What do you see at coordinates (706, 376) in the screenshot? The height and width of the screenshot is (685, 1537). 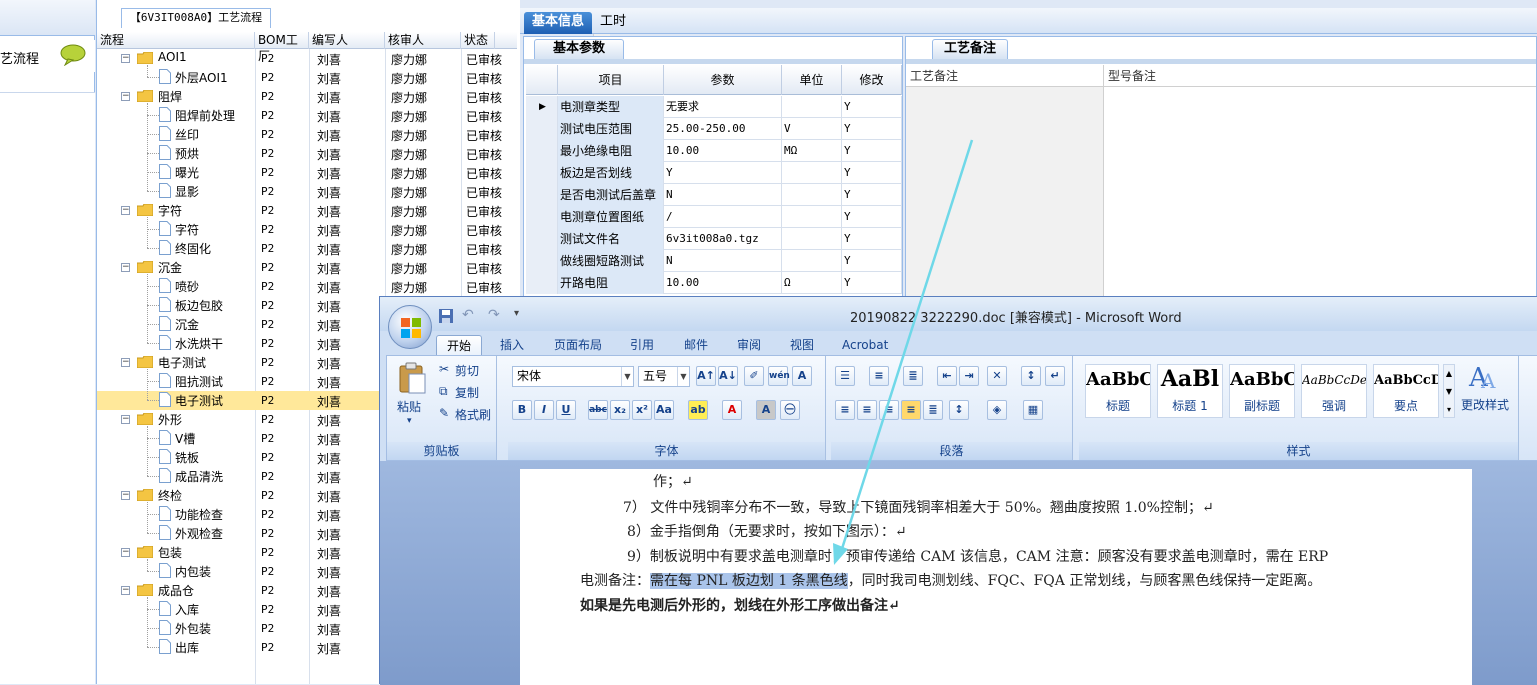 I see `grow-font-icon: A↑` at bounding box center [706, 376].